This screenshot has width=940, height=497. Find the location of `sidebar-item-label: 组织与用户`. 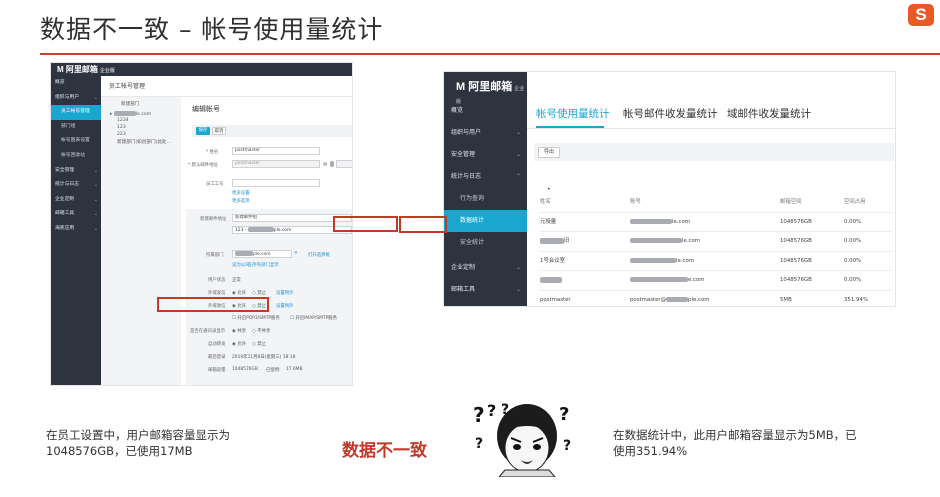

sidebar-item-label: 组织与用户 is located at coordinates (67, 97).